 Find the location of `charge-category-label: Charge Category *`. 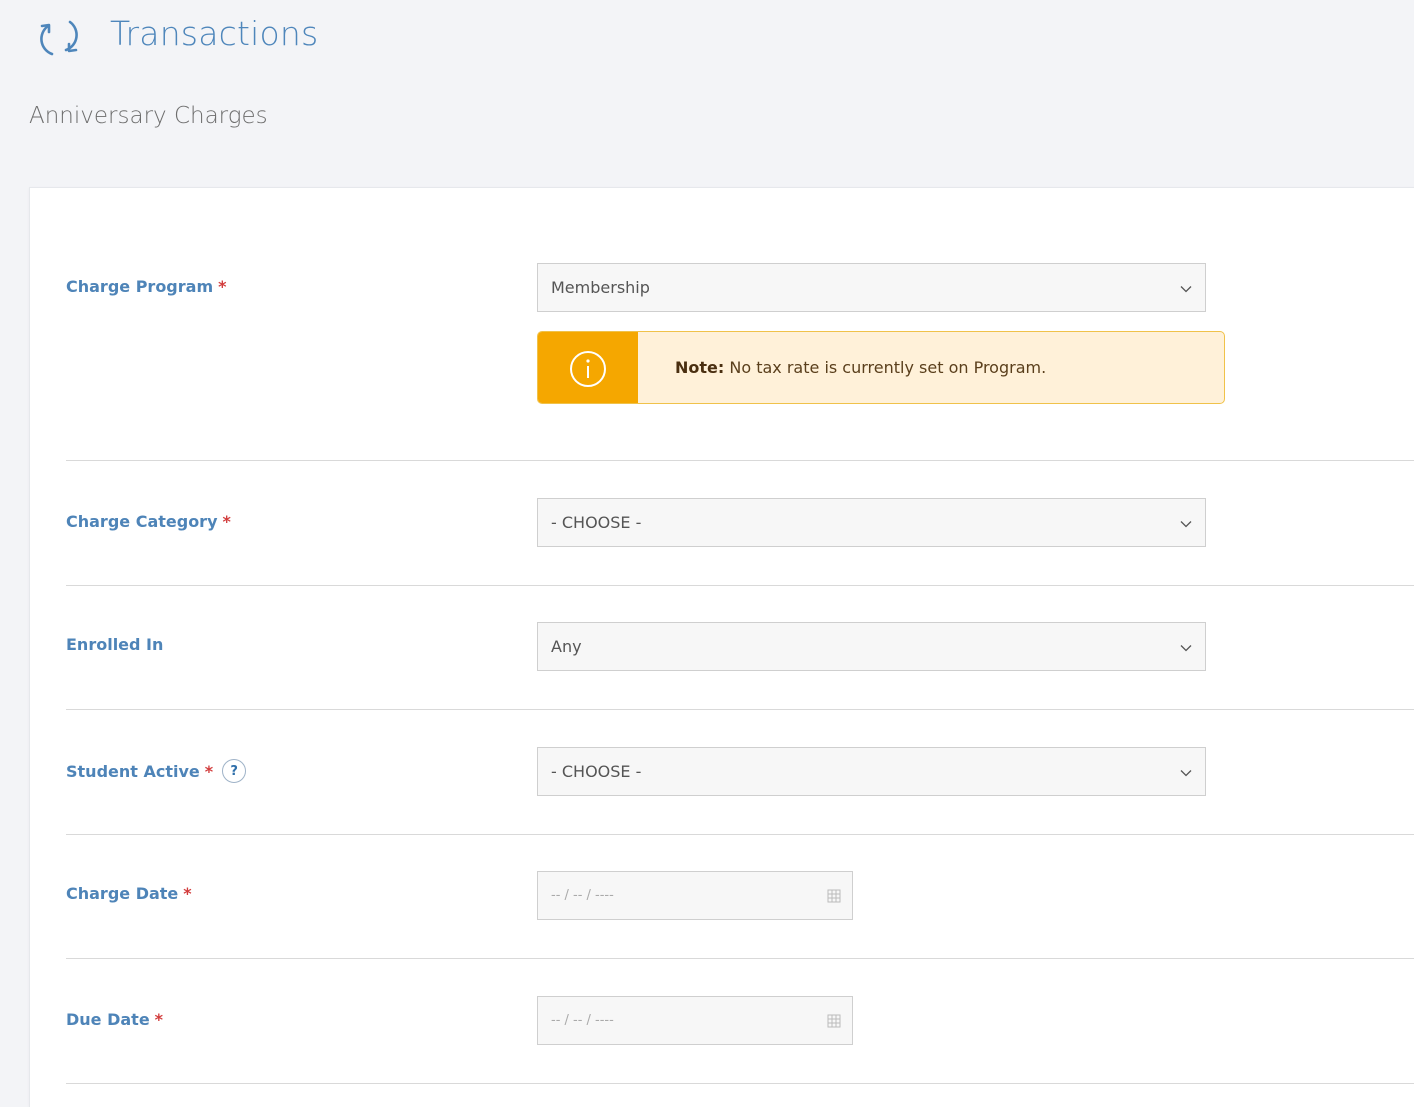

charge-category-label: Charge Category * is located at coordinates (148, 521).